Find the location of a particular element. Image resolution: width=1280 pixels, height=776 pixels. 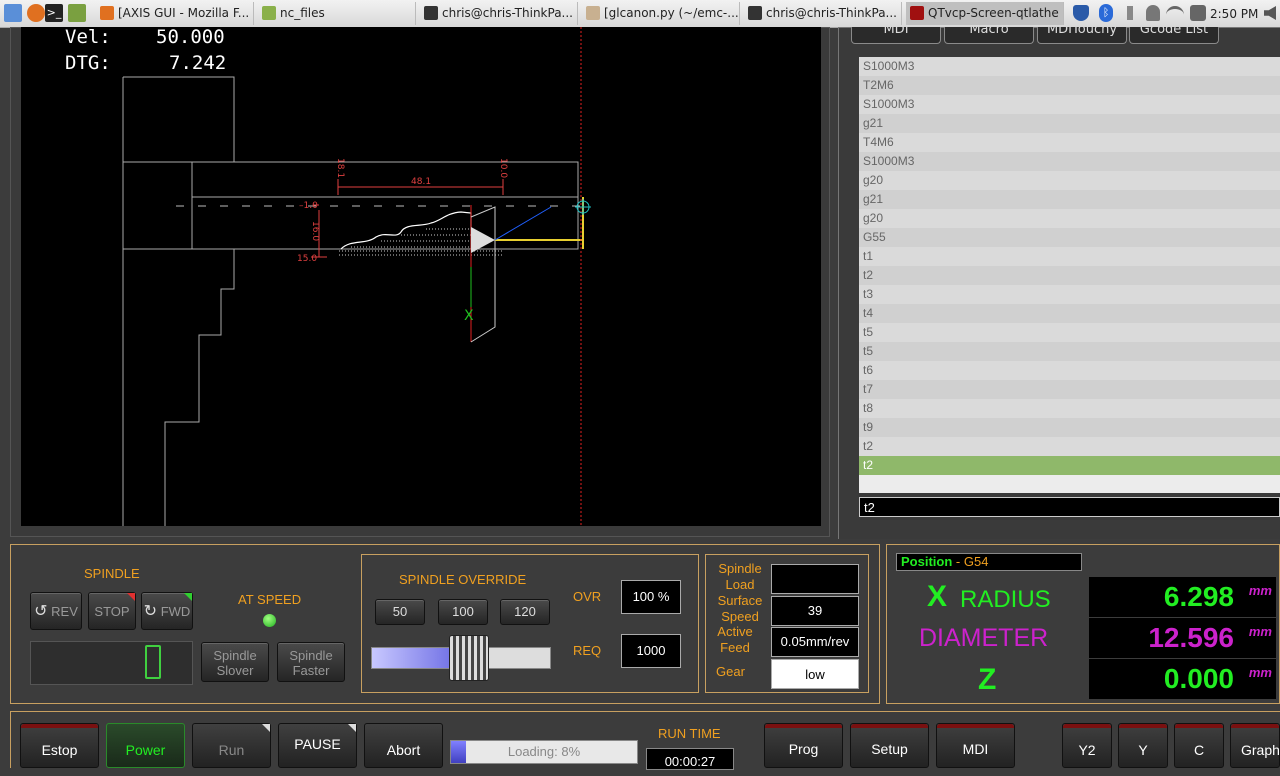

gcode-list-item: t6 is located at coordinates (1069, 370).